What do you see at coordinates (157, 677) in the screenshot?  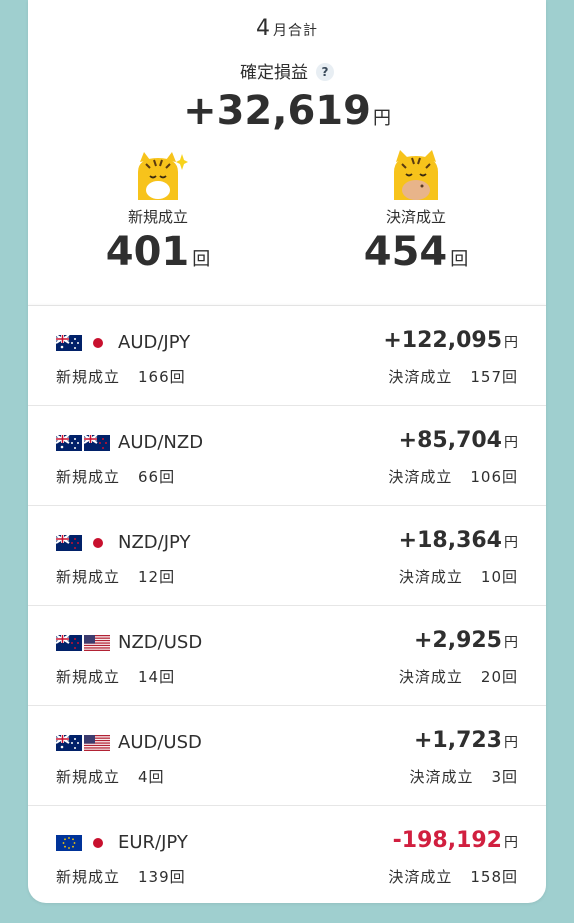 I see `new-value: 14回` at bounding box center [157, 677].